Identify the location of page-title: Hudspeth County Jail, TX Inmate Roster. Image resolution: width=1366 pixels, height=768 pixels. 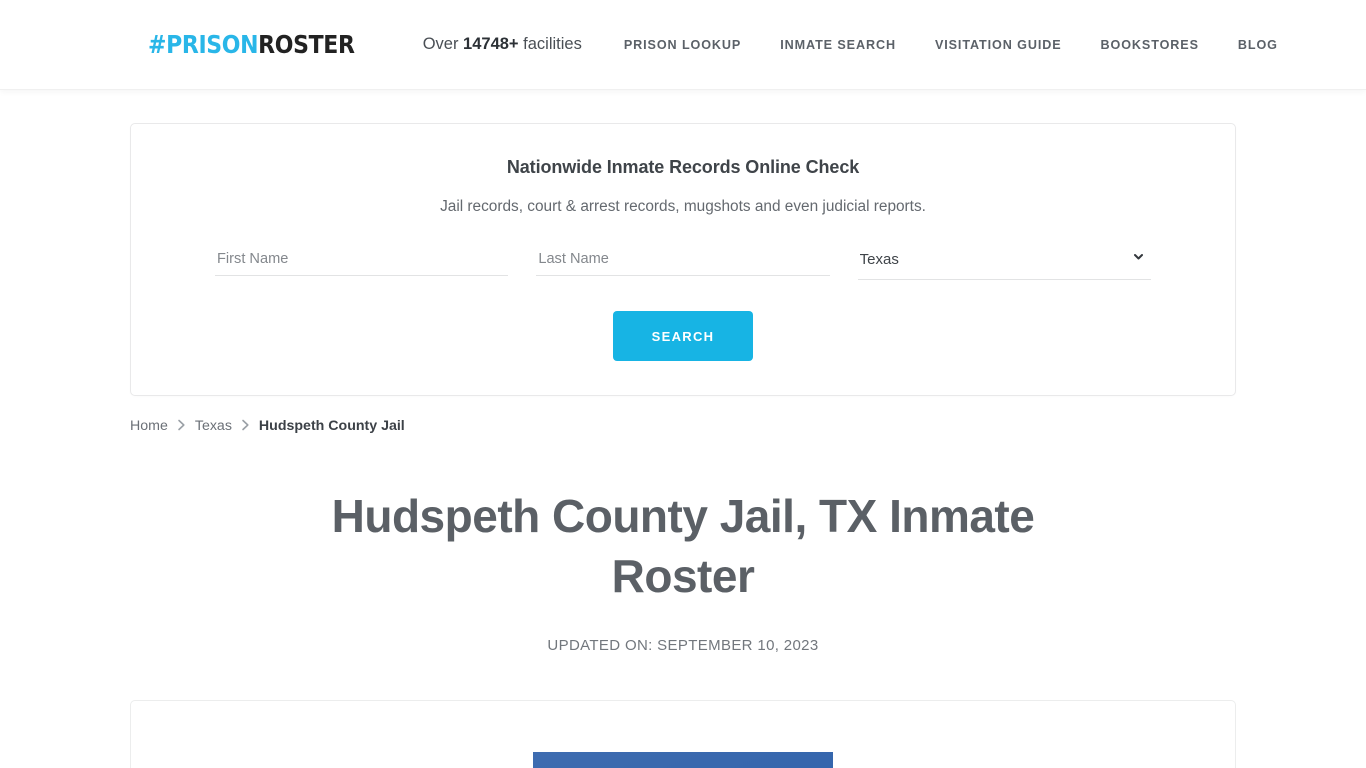
(683, 546).